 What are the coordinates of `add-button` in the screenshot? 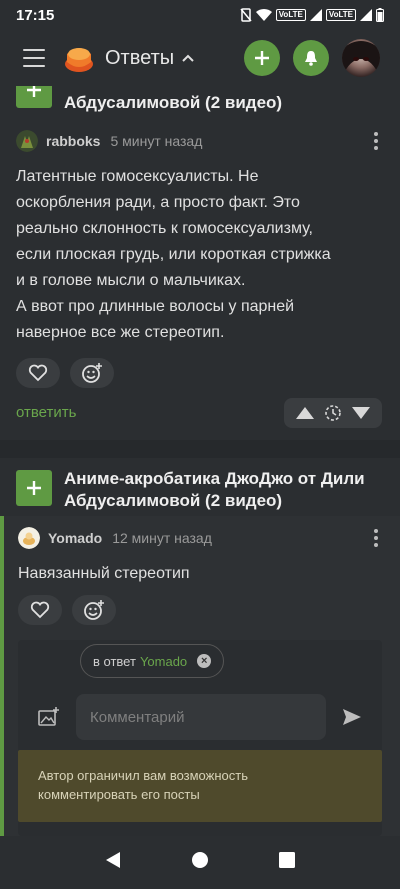 It's located at (262, 58).